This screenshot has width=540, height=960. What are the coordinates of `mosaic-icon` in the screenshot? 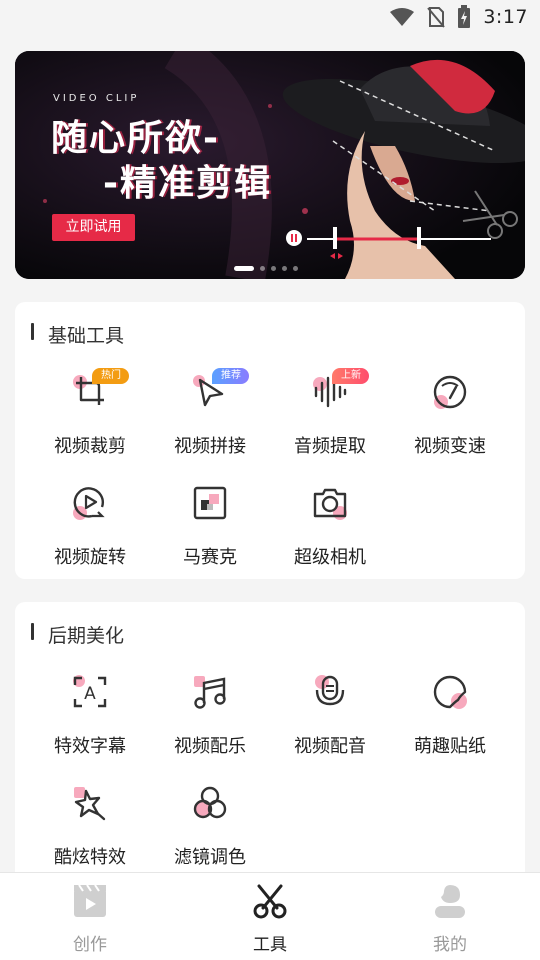 It's located at (210, 503).